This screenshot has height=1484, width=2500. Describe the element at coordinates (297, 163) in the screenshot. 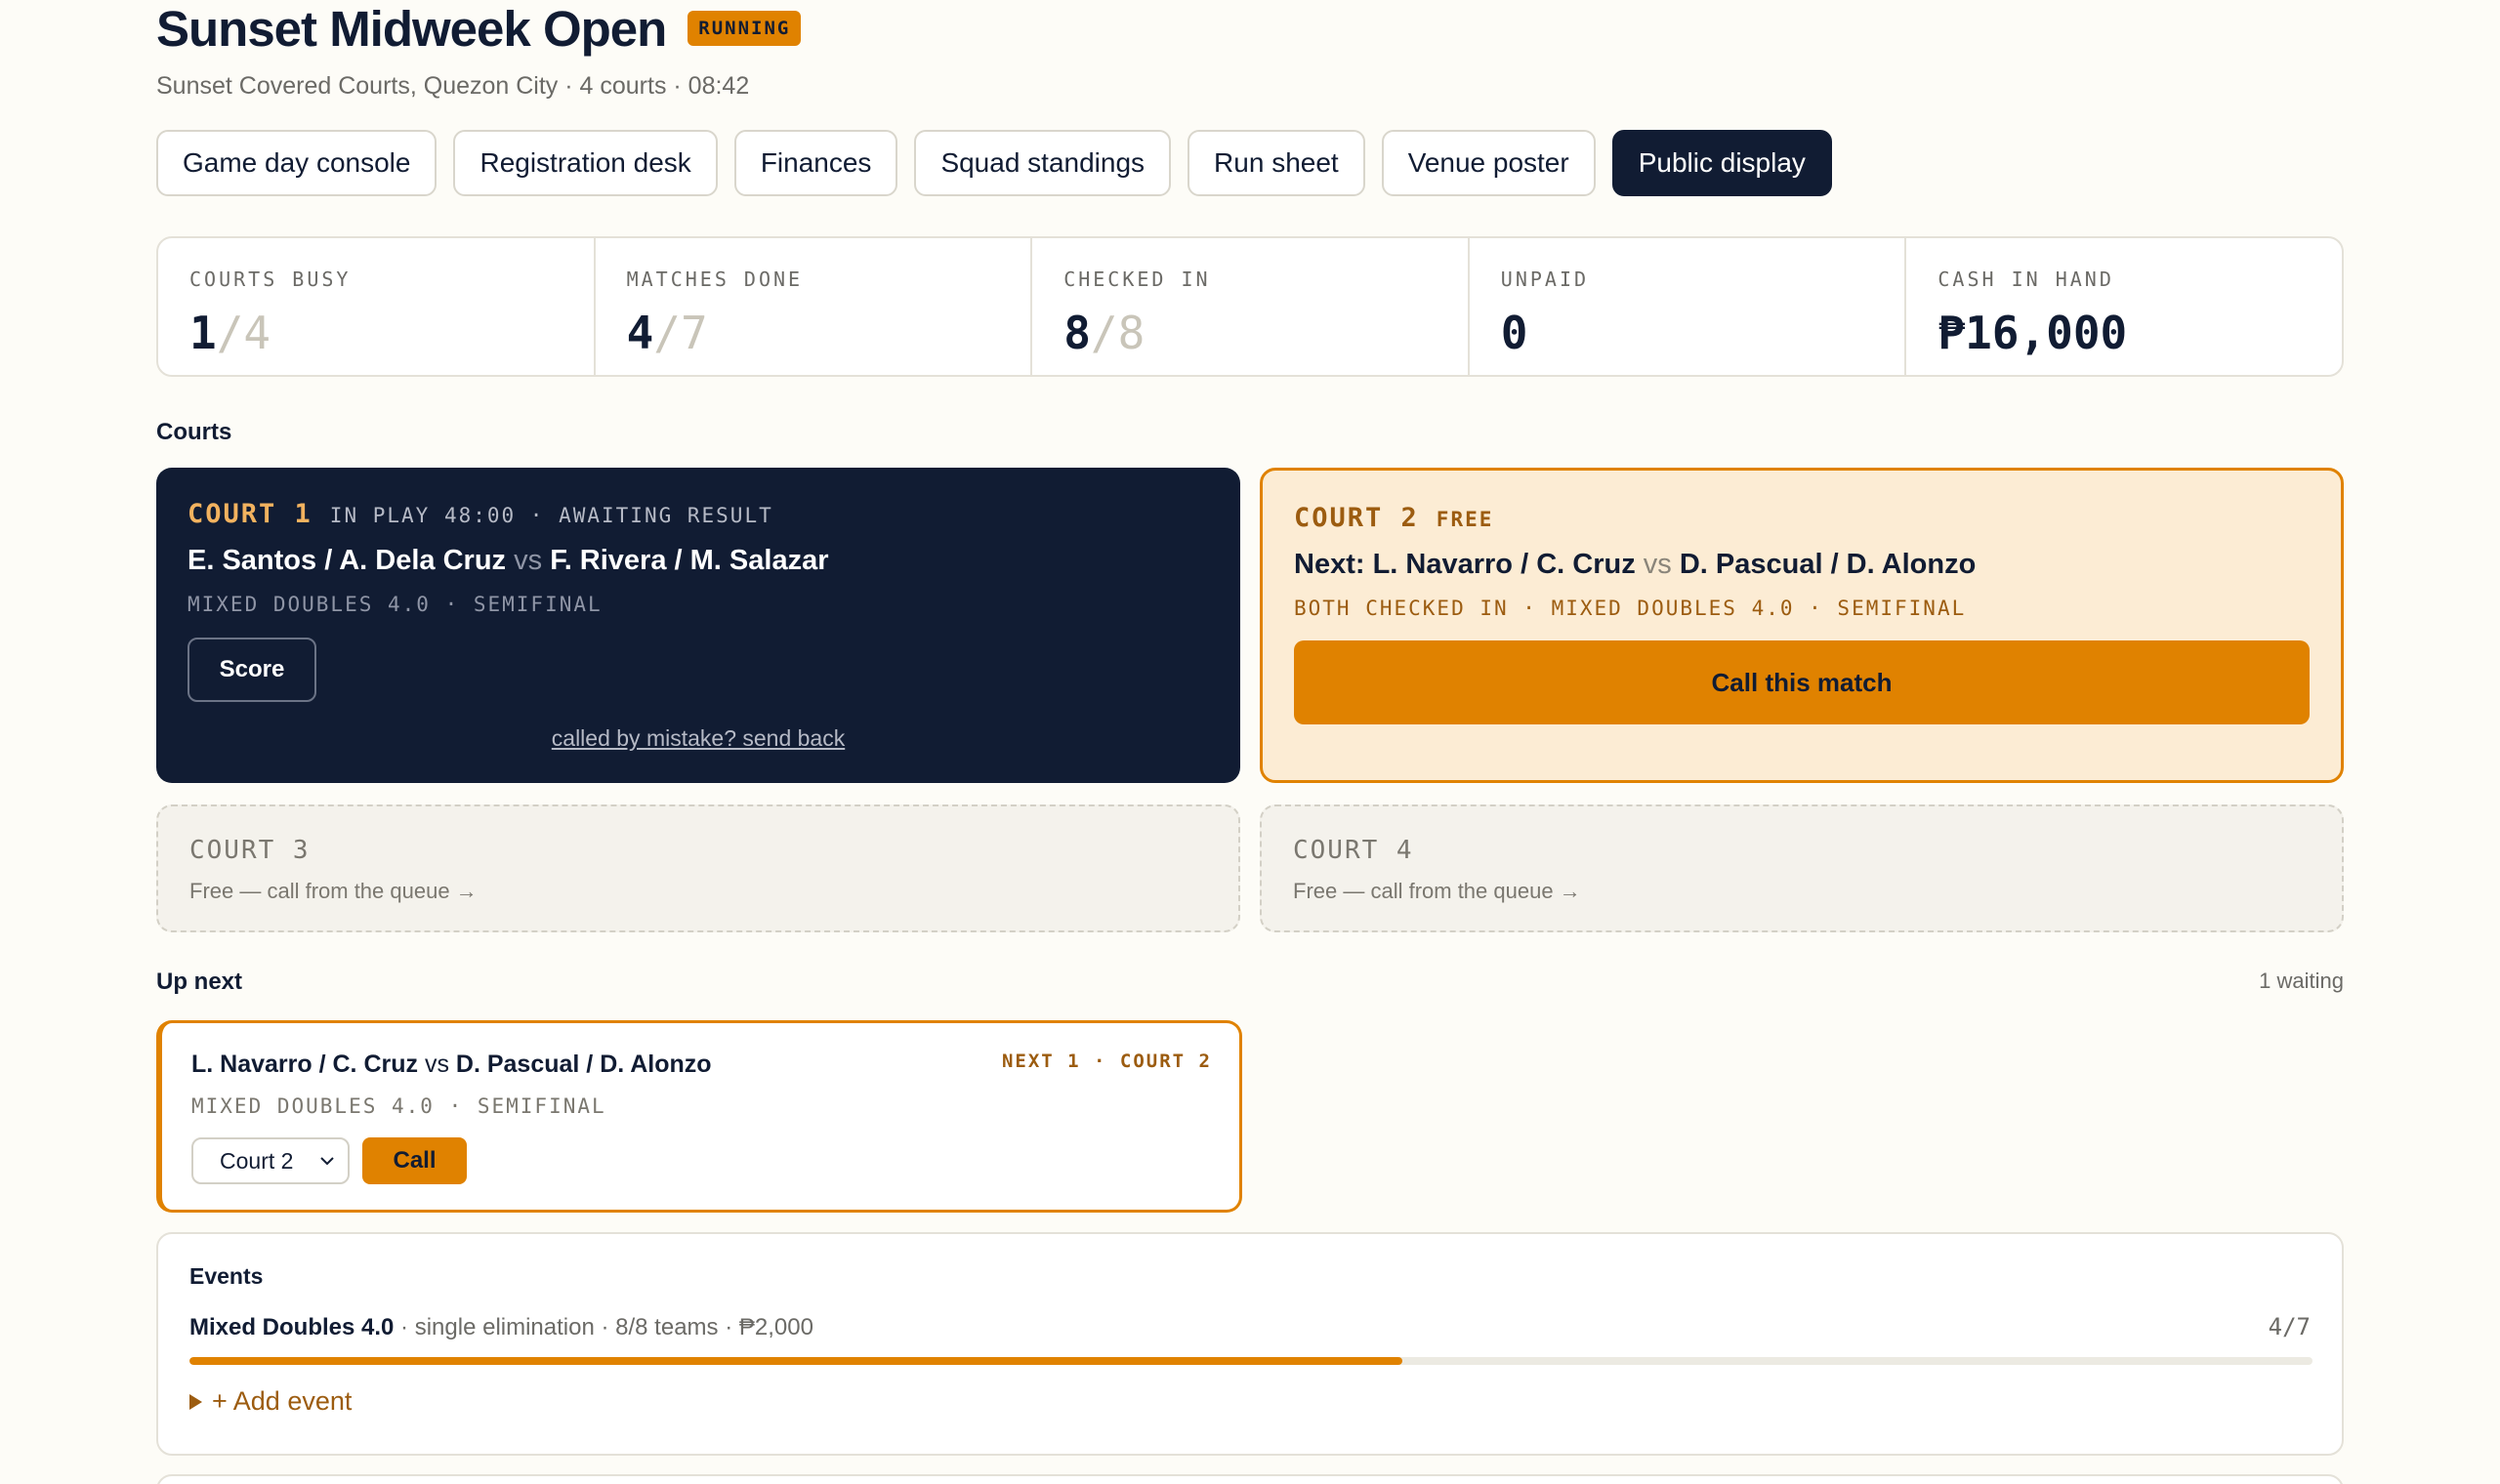

I see `tab-game-day-console: Game day console` at that location.